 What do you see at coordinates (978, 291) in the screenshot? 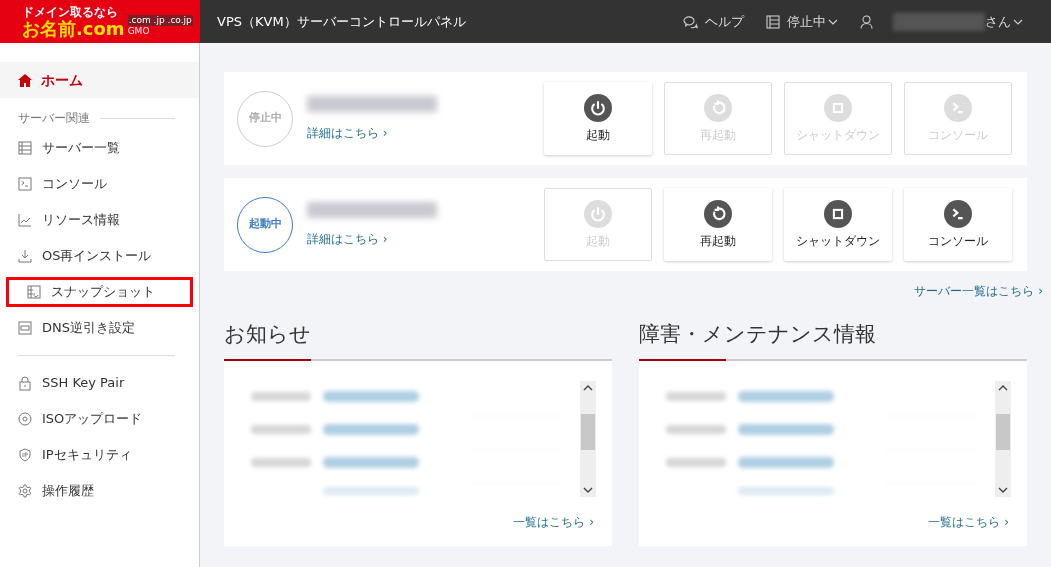
I see `server-list-link: サーバー一覧はこちら ›` at bounding box center [978, 291].